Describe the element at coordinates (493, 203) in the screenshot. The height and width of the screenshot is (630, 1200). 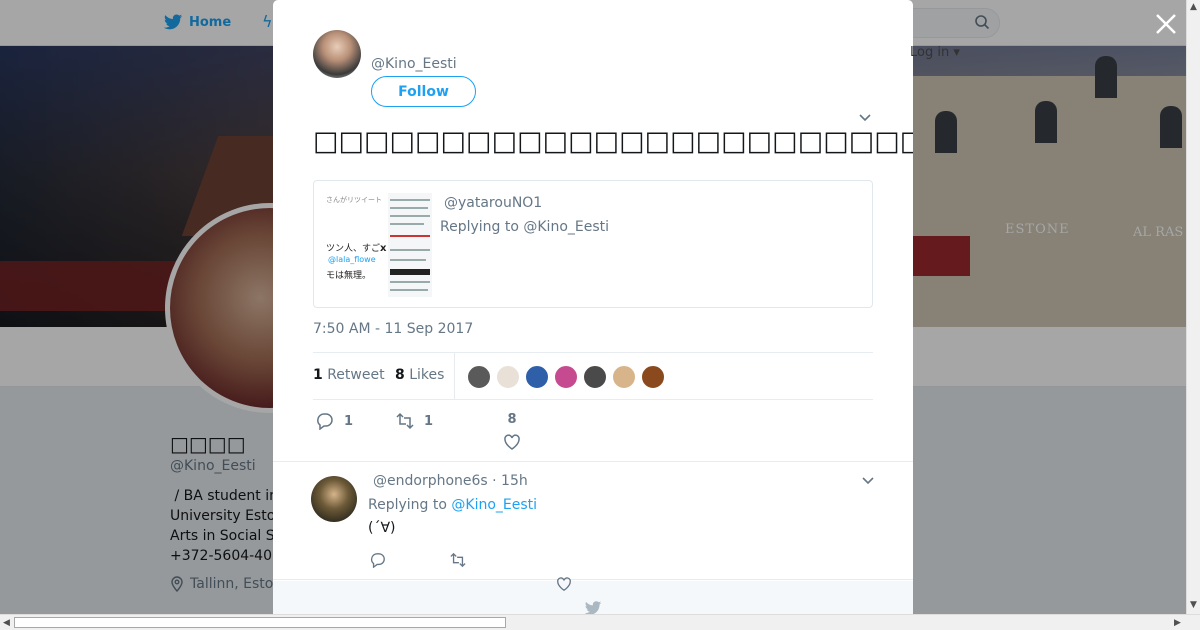
I see `quoted-tweet-handle: @yatarouNO1` at that location.